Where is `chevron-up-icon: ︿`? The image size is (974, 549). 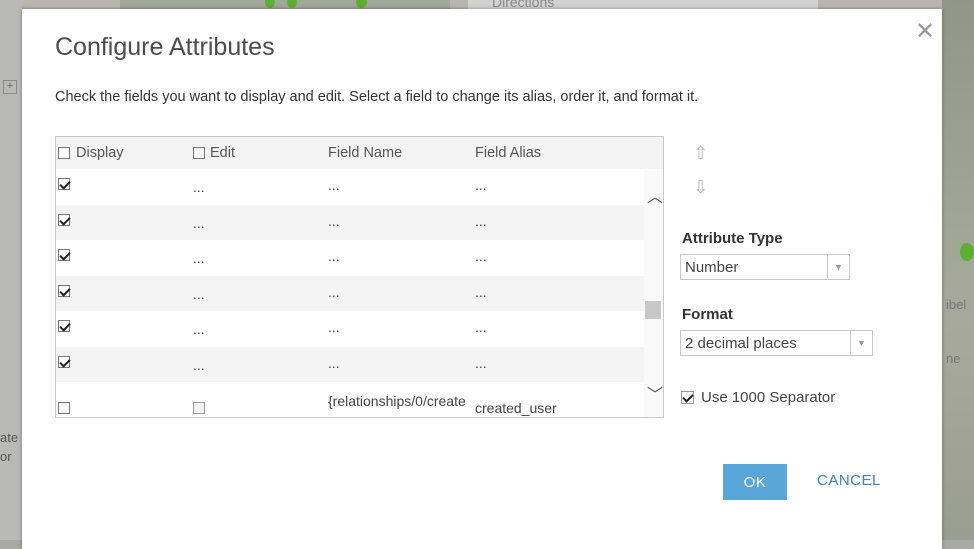 chevron-up-icon: ︿ is located at coordinates (655, 195).